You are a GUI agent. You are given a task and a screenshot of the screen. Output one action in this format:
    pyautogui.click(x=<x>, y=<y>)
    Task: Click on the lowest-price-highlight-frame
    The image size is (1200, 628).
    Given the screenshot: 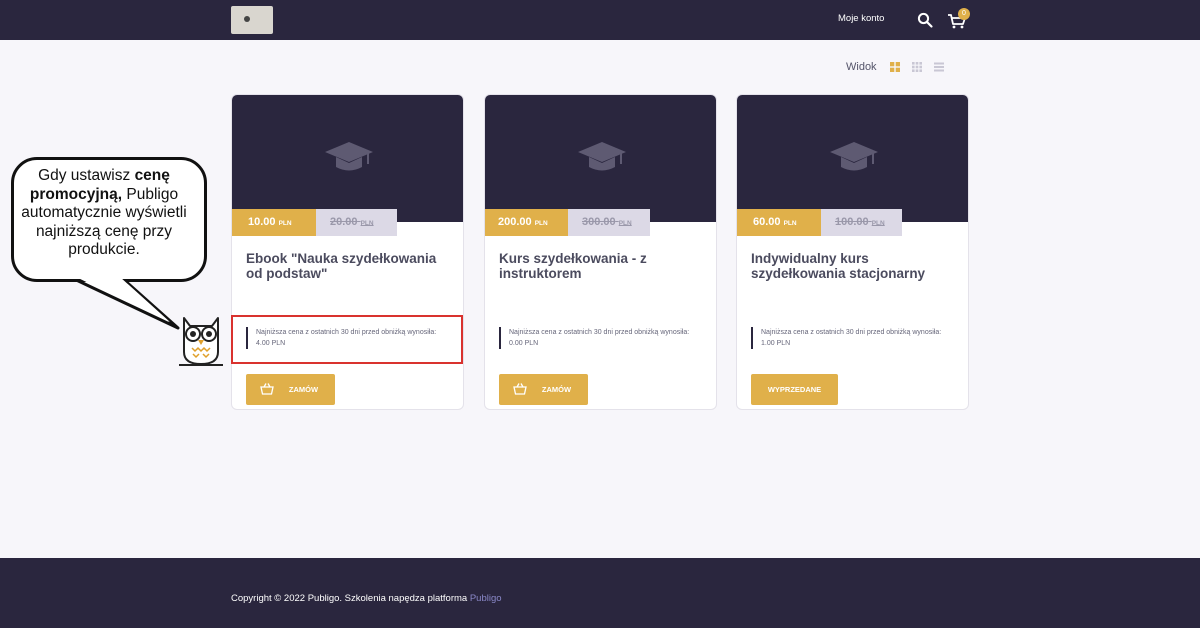 What is the action you would take?
    pyautogui.click(x=347, y=339)
    